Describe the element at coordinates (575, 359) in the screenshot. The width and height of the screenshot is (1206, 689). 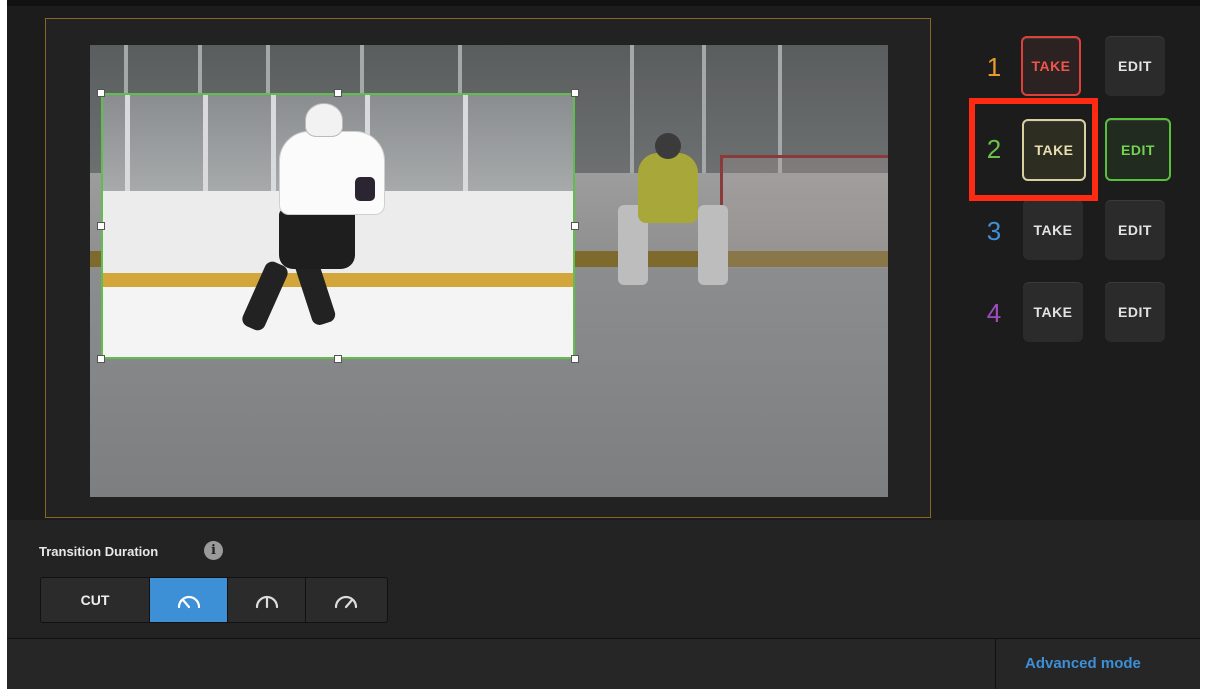
I see `crop-handle-bottom-right` at that location.